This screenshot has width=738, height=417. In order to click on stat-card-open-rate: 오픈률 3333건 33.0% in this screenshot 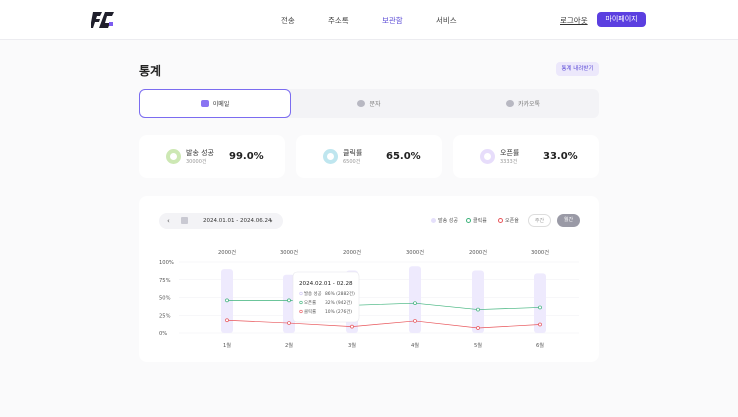, I will do `click(526, 156)`.